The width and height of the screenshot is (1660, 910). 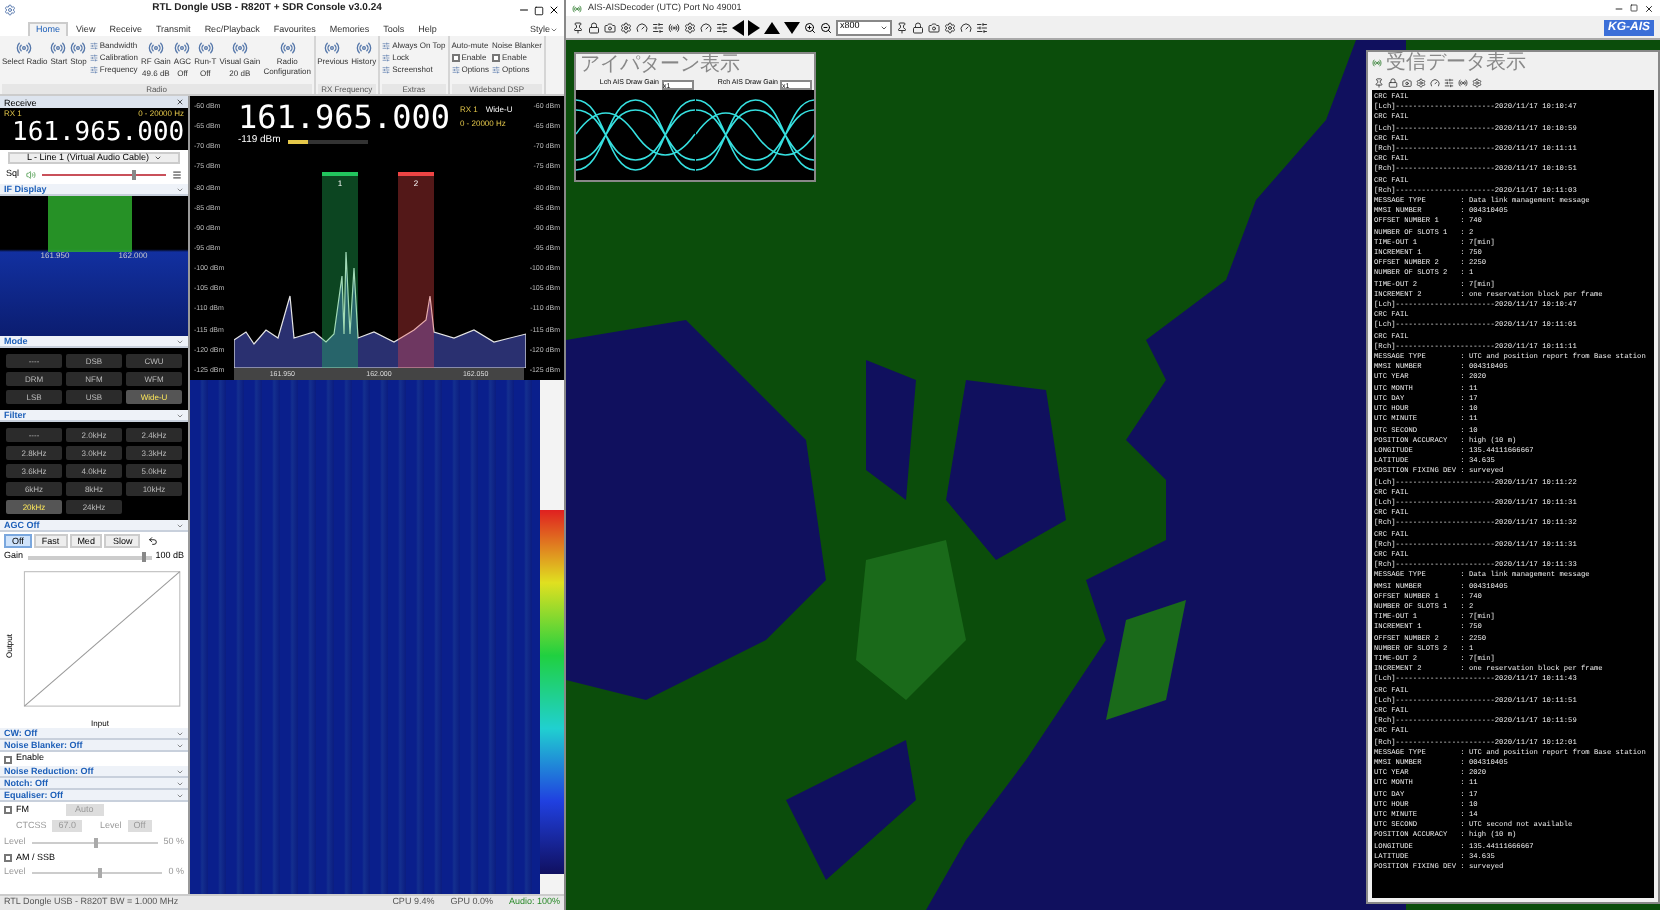 I want to click on frequency-display: 161.965.000, so click(x=94, y=134).